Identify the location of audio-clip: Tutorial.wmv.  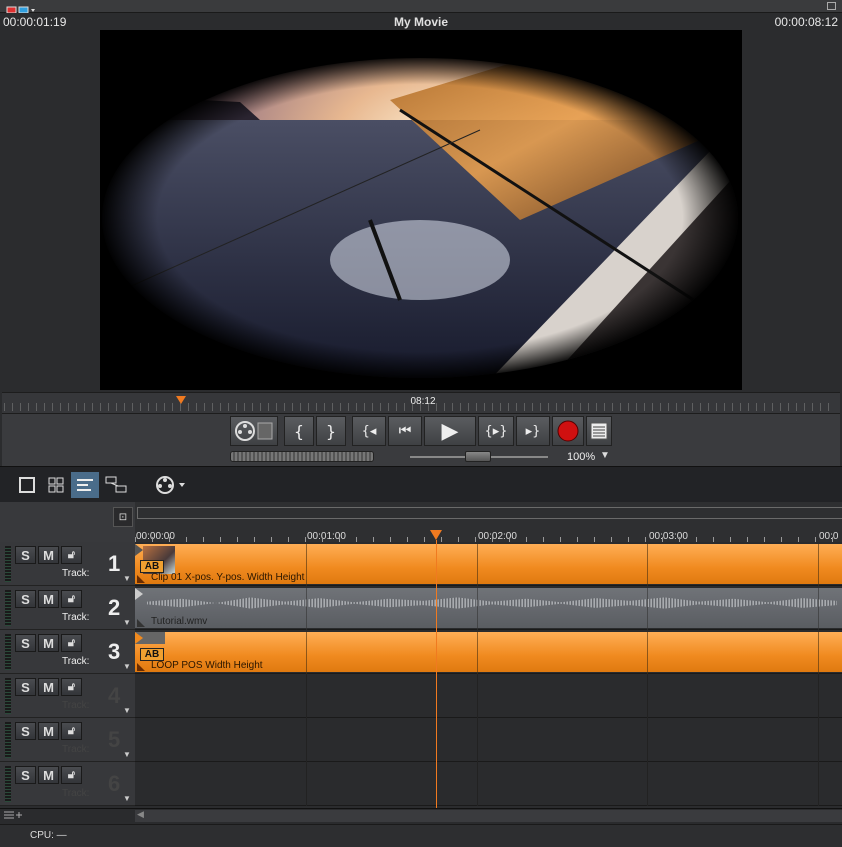
(488, 610).